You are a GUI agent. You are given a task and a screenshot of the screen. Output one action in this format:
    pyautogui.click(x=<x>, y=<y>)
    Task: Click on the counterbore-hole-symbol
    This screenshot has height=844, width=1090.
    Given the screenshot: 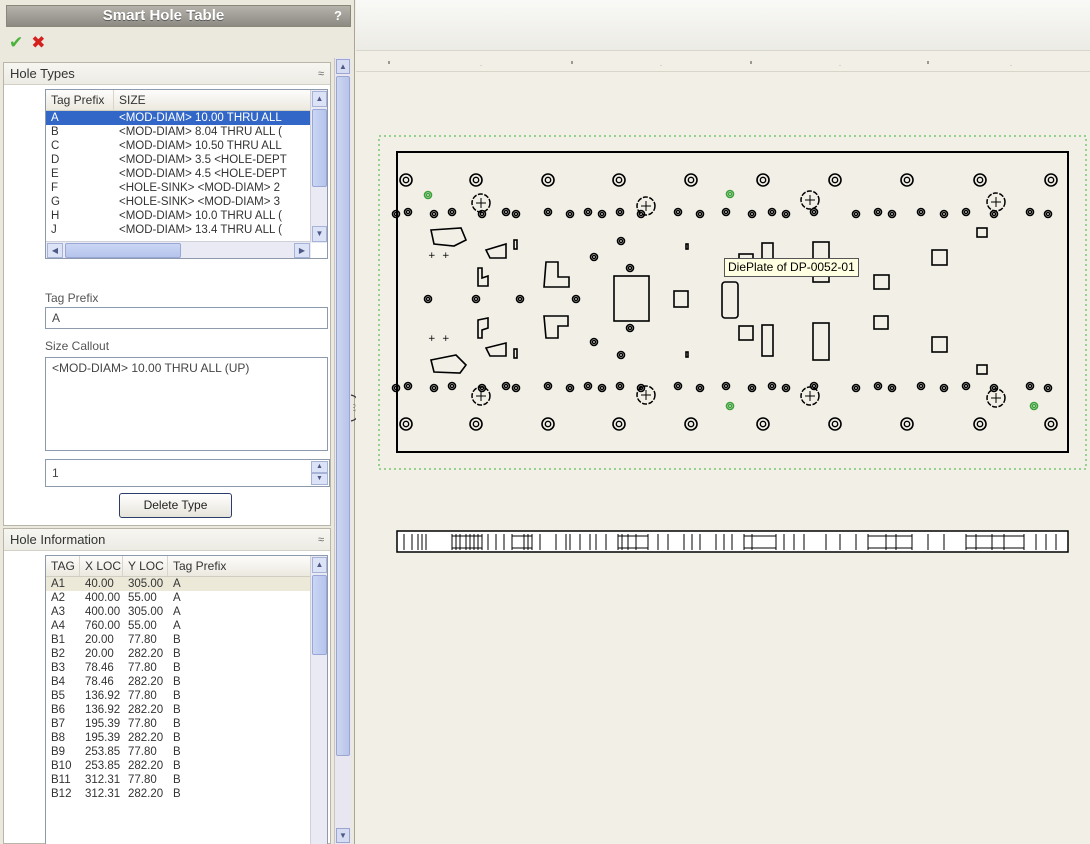 What is the action you would take?
    pyautogui.click(x=810, y=396)
    